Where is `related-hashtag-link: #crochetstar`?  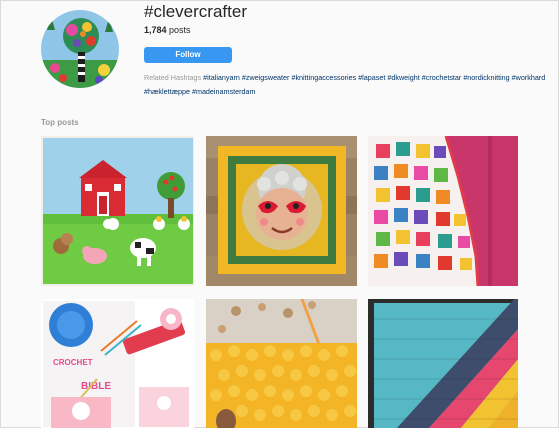
related-hashtag-link: #crochetstar is located at coordinates (442, 77).